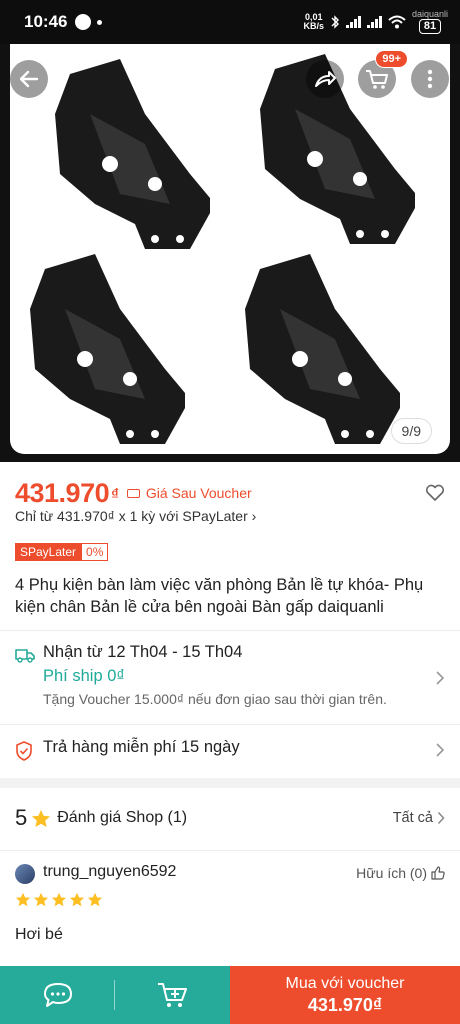 The width and height of the screenshot is (460, 1024). I want to click on buy-price: 431.970₫, so click(345, 1004).